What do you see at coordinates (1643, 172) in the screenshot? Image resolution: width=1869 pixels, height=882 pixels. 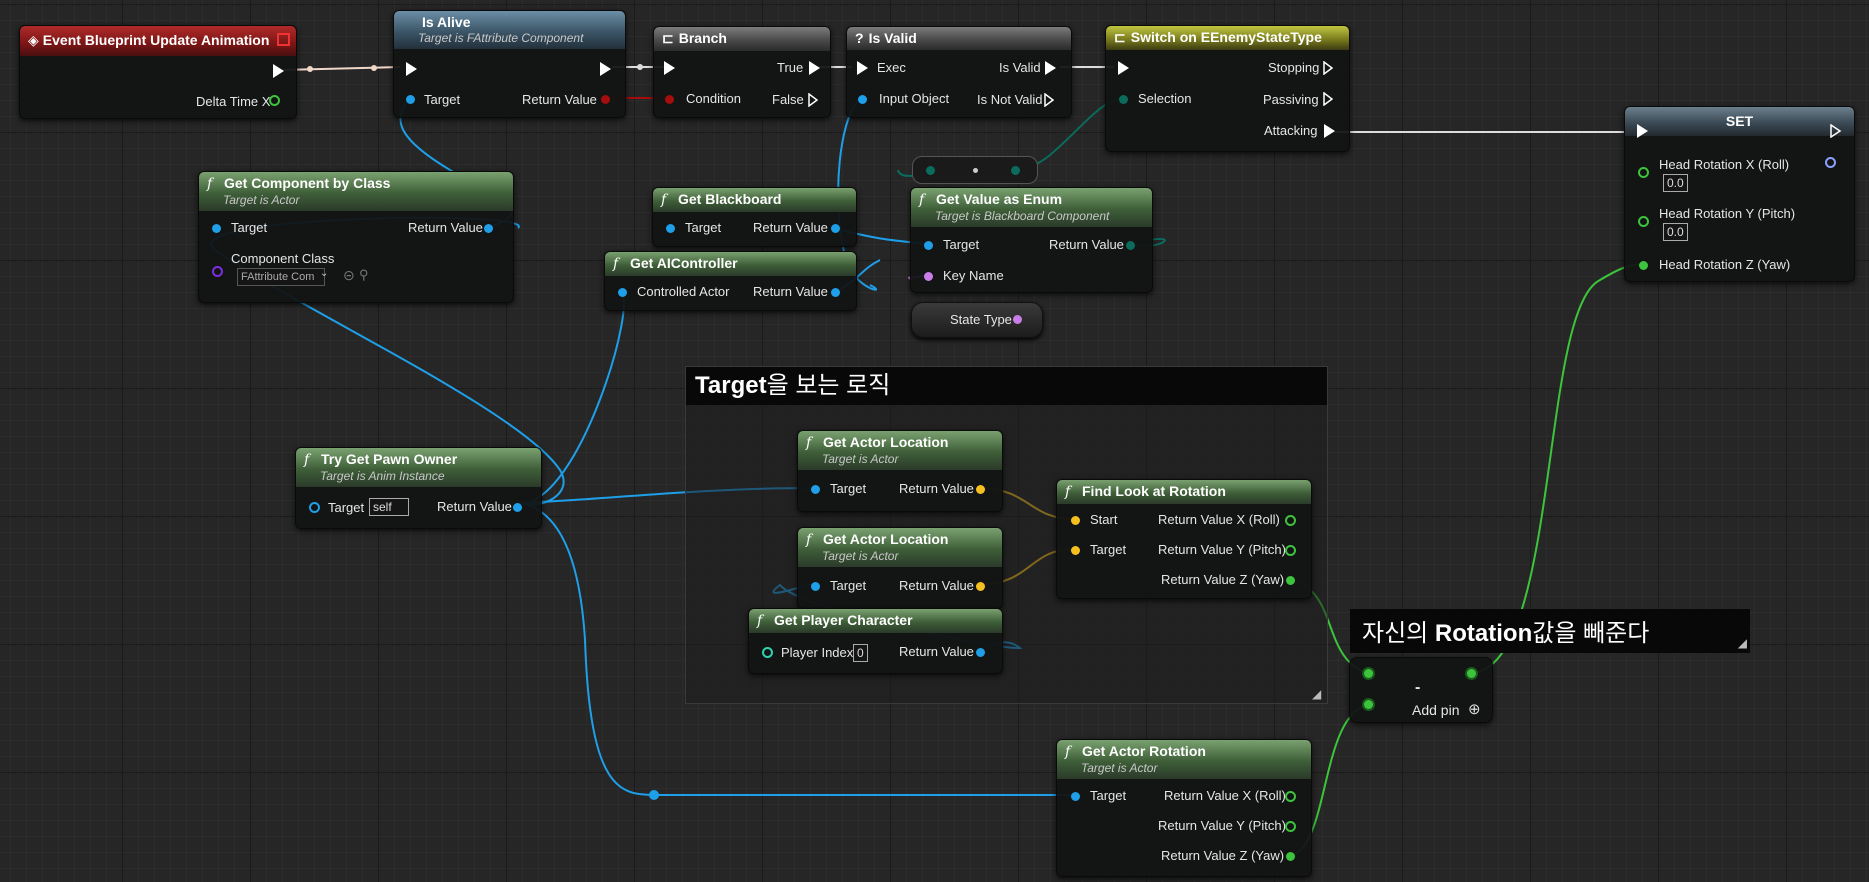 I see `pin-head-roll` at bounding box center [1643, 172].